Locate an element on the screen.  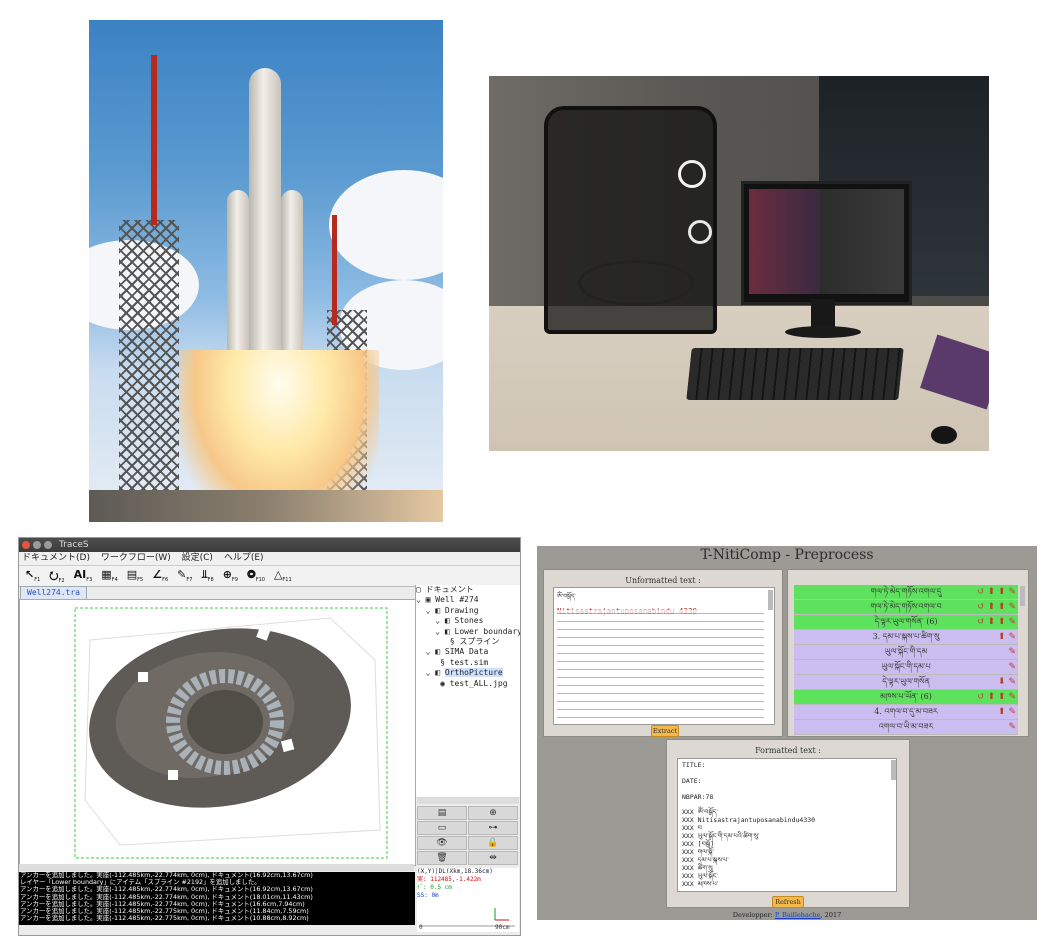
paragraph-row: 3. དམ་པ་མྐས་པ་ཚིག་སུ ⬆ ✎ is located at coordinates (906, 637).